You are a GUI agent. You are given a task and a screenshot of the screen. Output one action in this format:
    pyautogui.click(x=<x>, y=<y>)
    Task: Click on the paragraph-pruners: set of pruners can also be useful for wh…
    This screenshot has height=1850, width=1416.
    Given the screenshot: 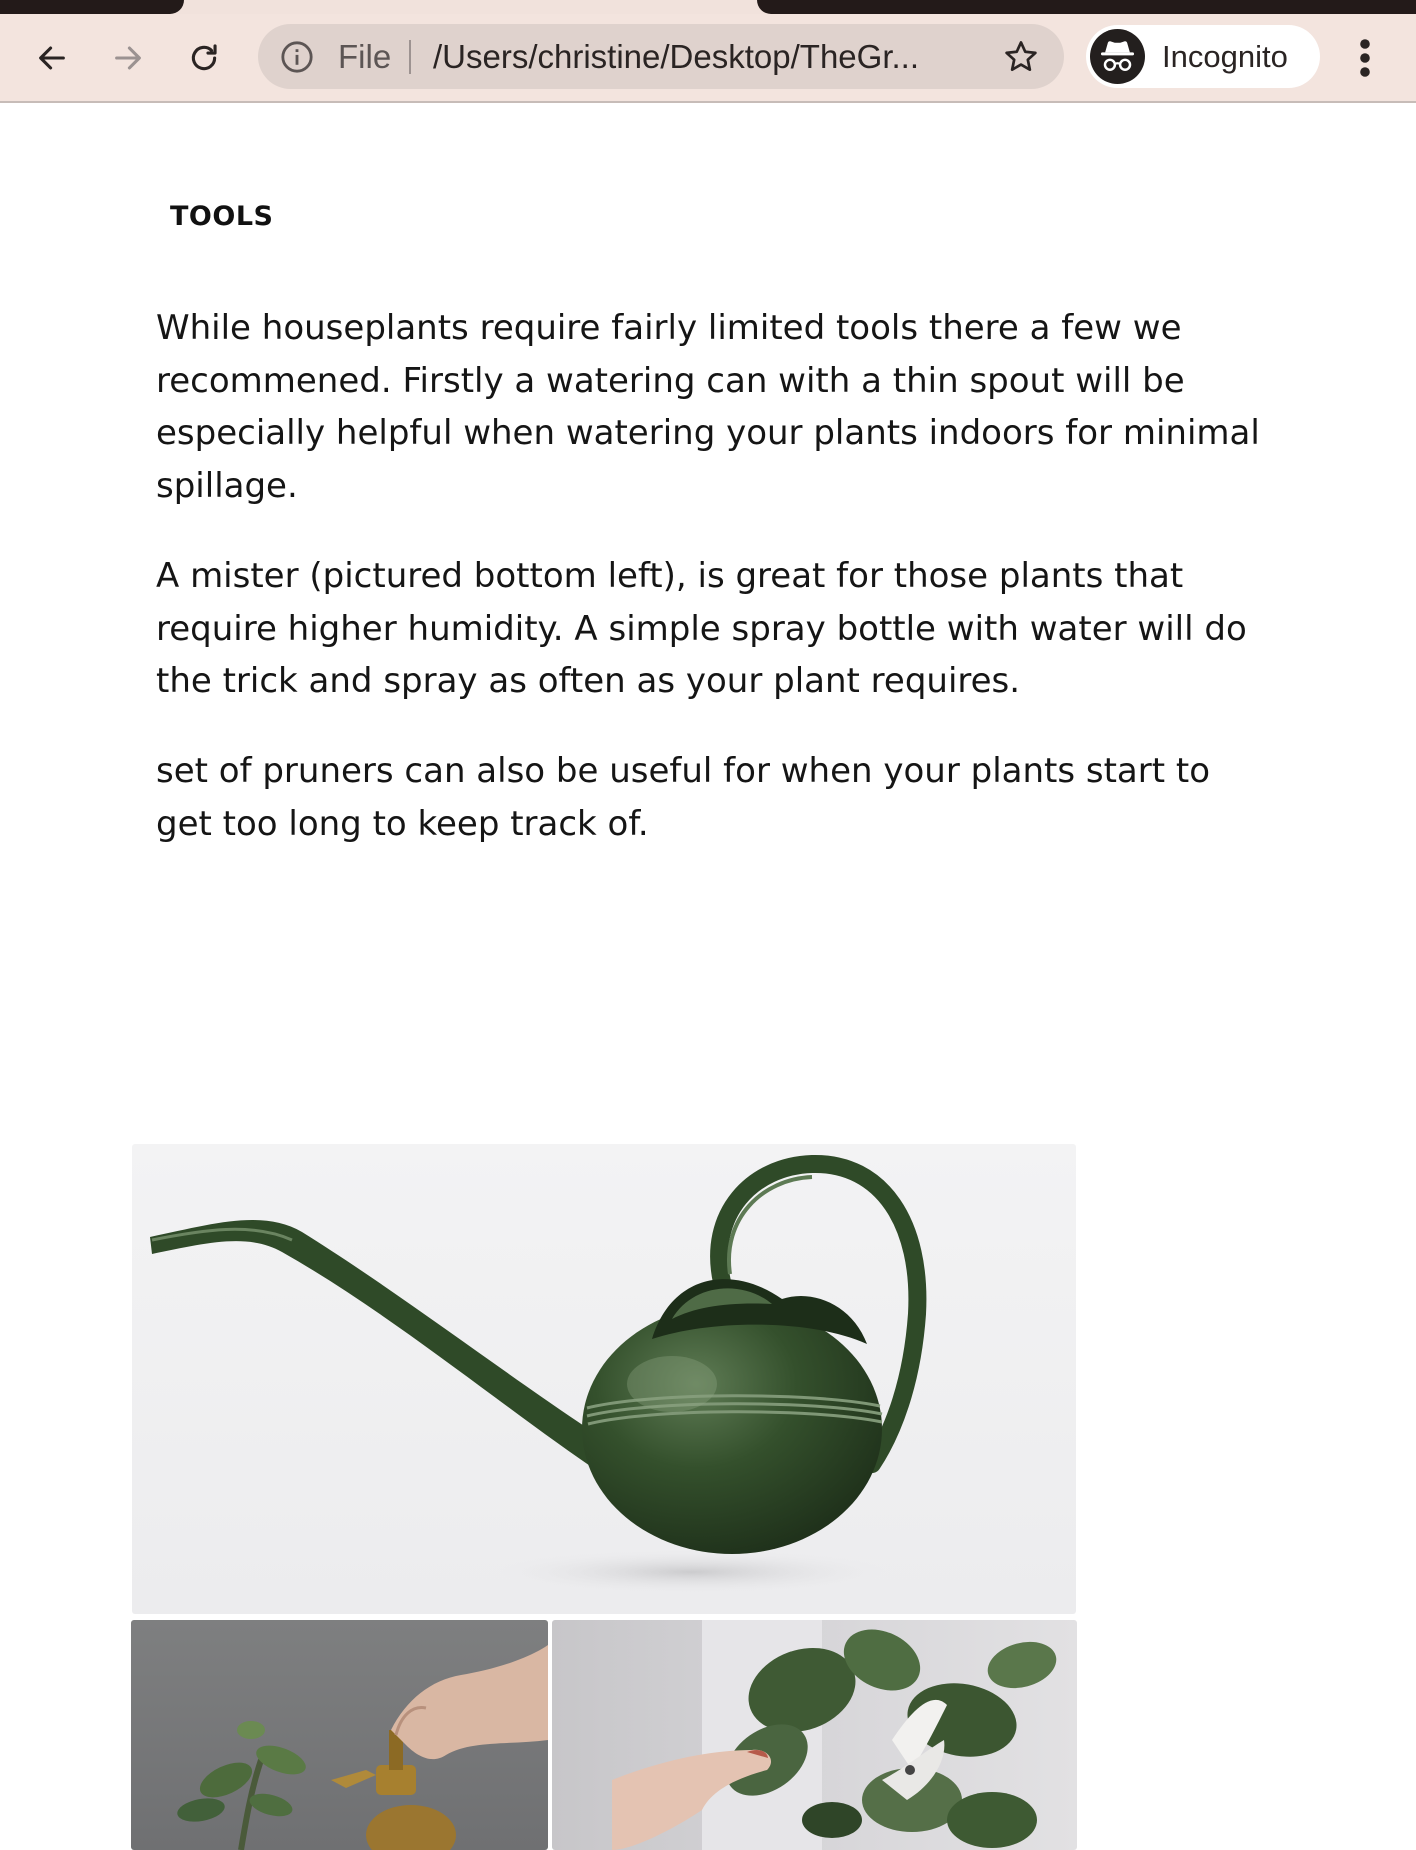 What is the action you would take?
    pyautogui.click(x=683, y=797)
    